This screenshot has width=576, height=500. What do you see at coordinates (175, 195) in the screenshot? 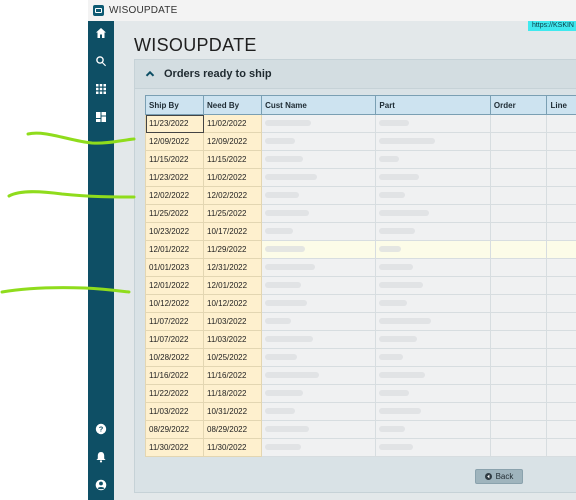
I see `cell-ship-by: 12/02/2022` at bounding box center [175, 195].